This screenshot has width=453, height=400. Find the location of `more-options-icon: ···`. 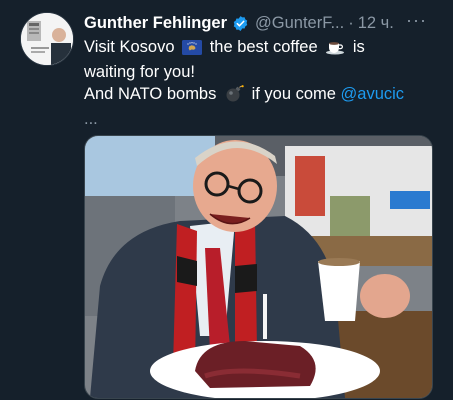

more-options-icon: ··· is located at coordinates (416, 20).